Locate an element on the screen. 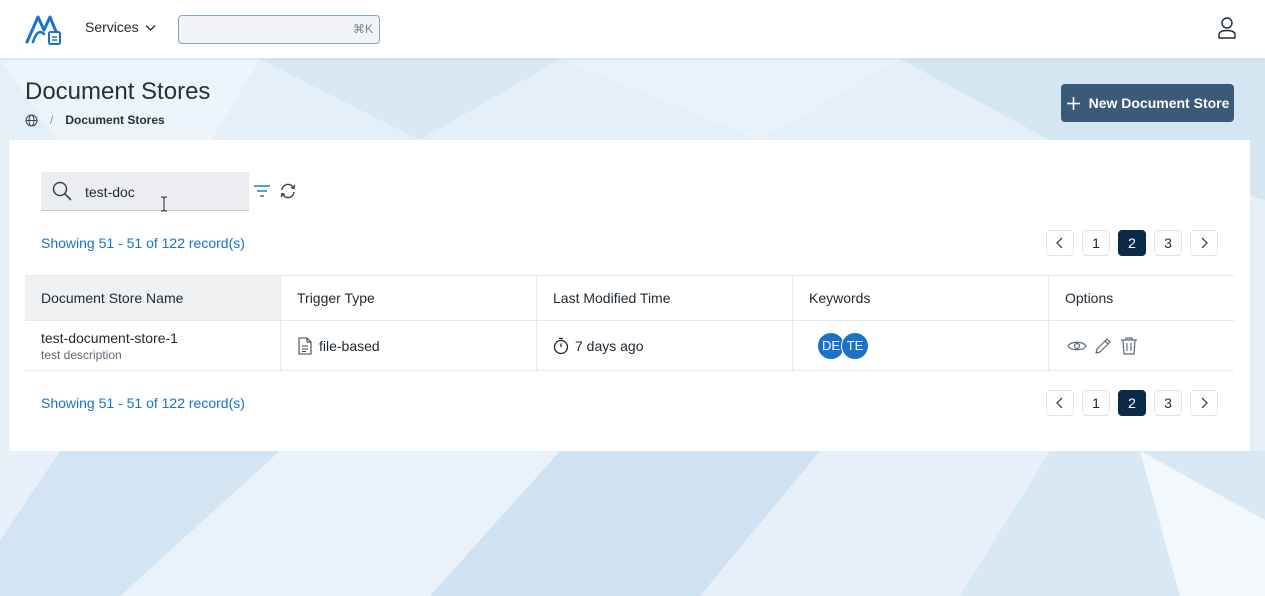 Image resolution: width=1265 pixels, height=596 pixels. cell-last-modified: 7 days ago is located at coordinates (665, 345).